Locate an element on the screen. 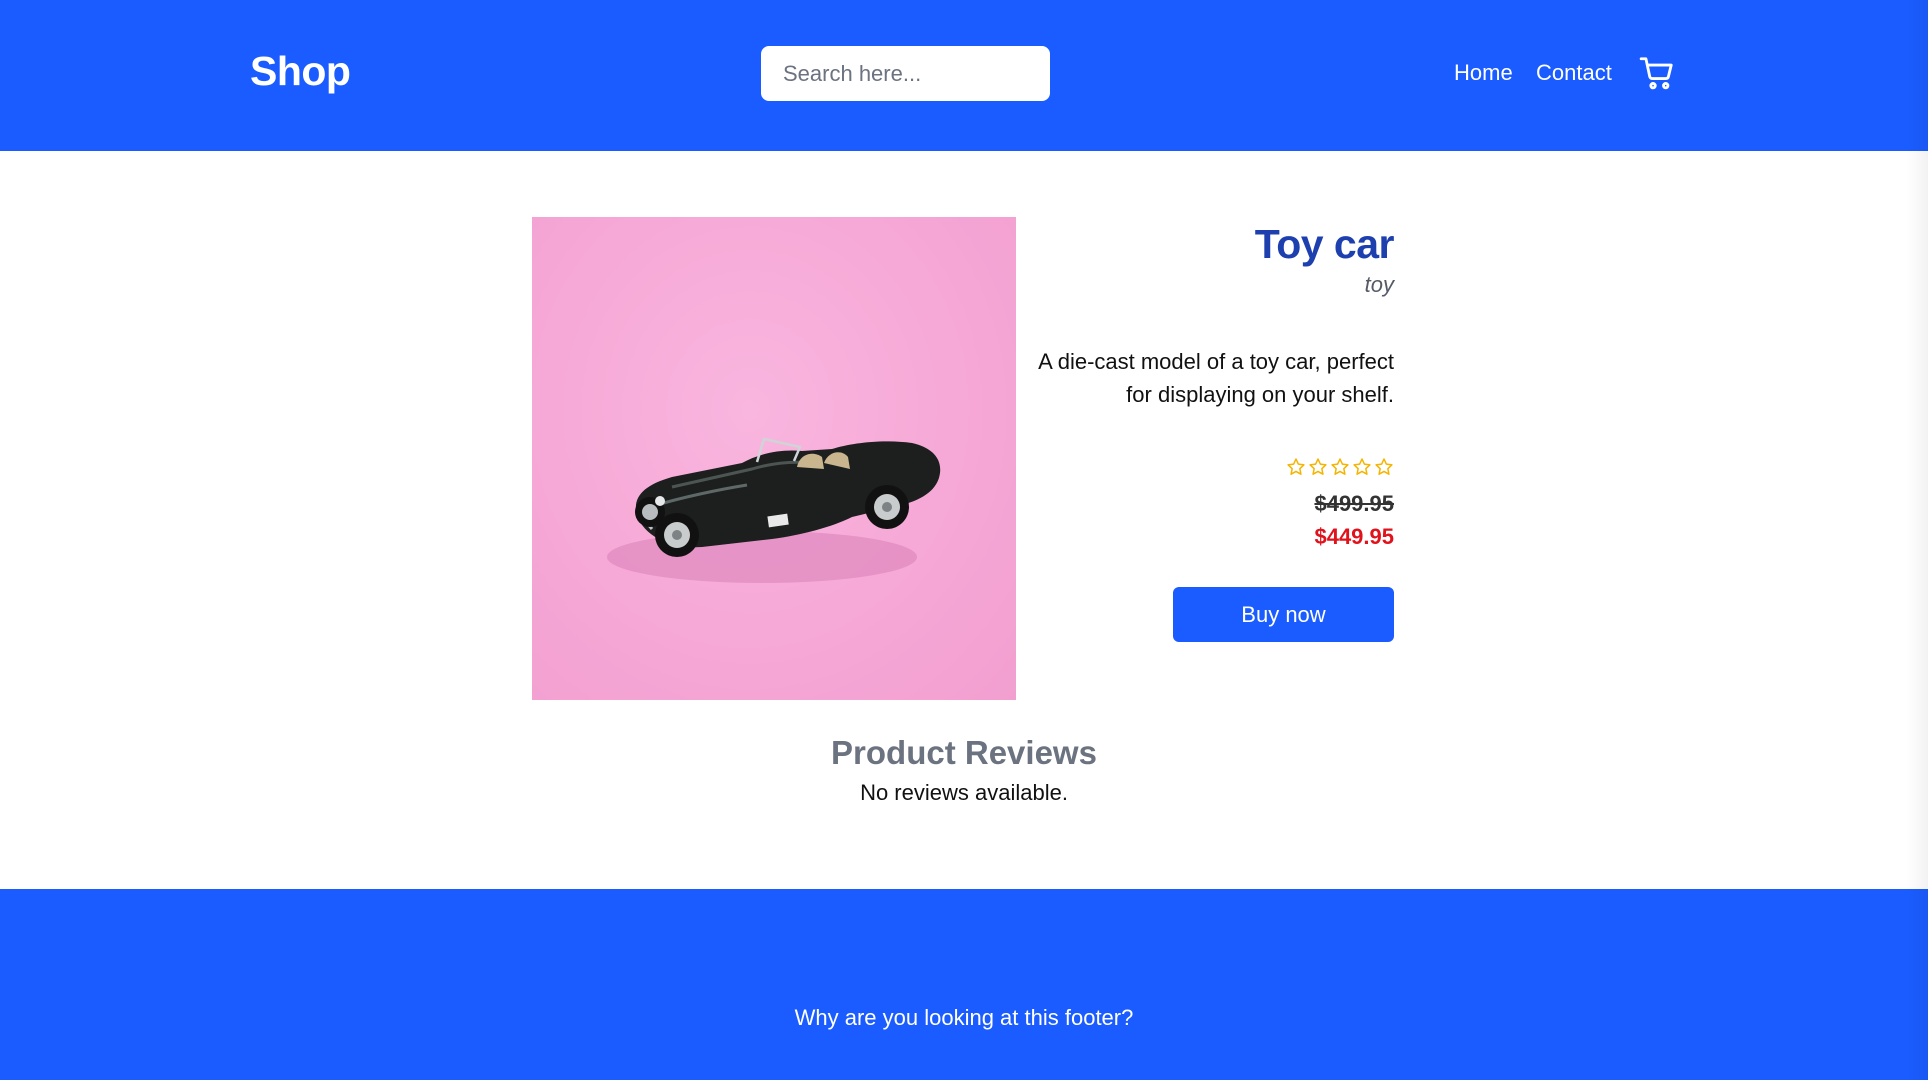 This screenshot has height=1080, width=1928. product-title: Toy car is located at coordinates (1324, 244).